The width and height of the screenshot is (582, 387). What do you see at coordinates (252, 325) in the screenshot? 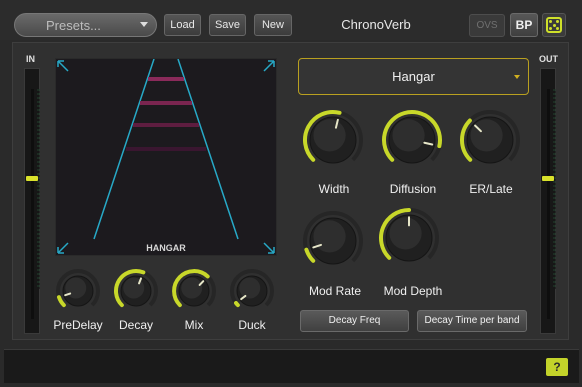
I see `duck-label: Duck` at bounding box center [252, 325].